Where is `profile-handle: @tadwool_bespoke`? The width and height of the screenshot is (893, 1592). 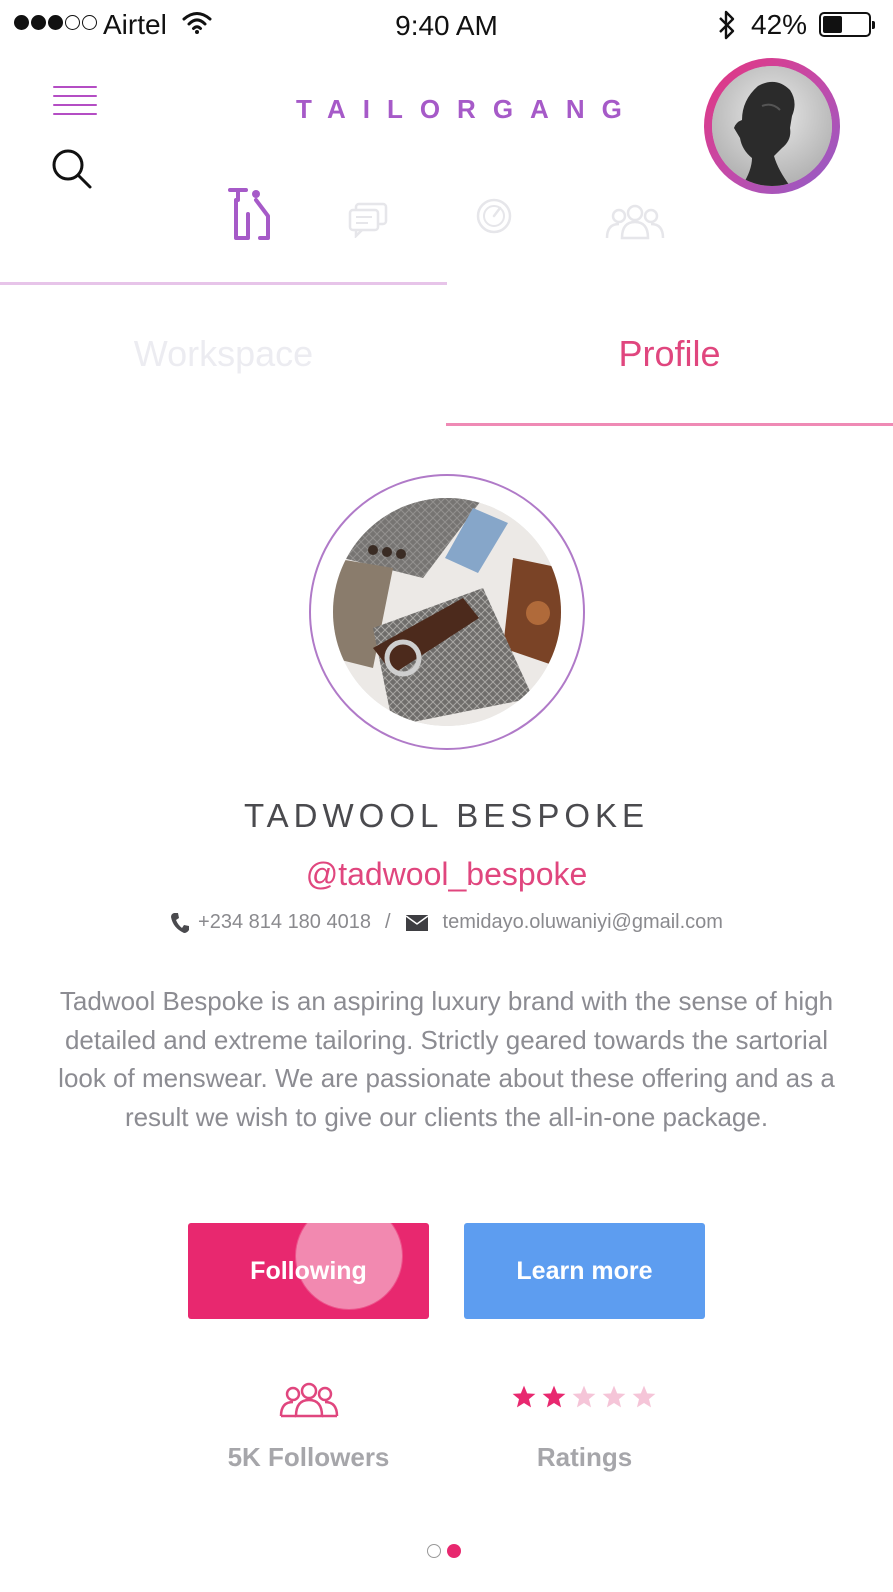
profile-handle: @tadwool_bespoke is located at coordinates (446, 874).